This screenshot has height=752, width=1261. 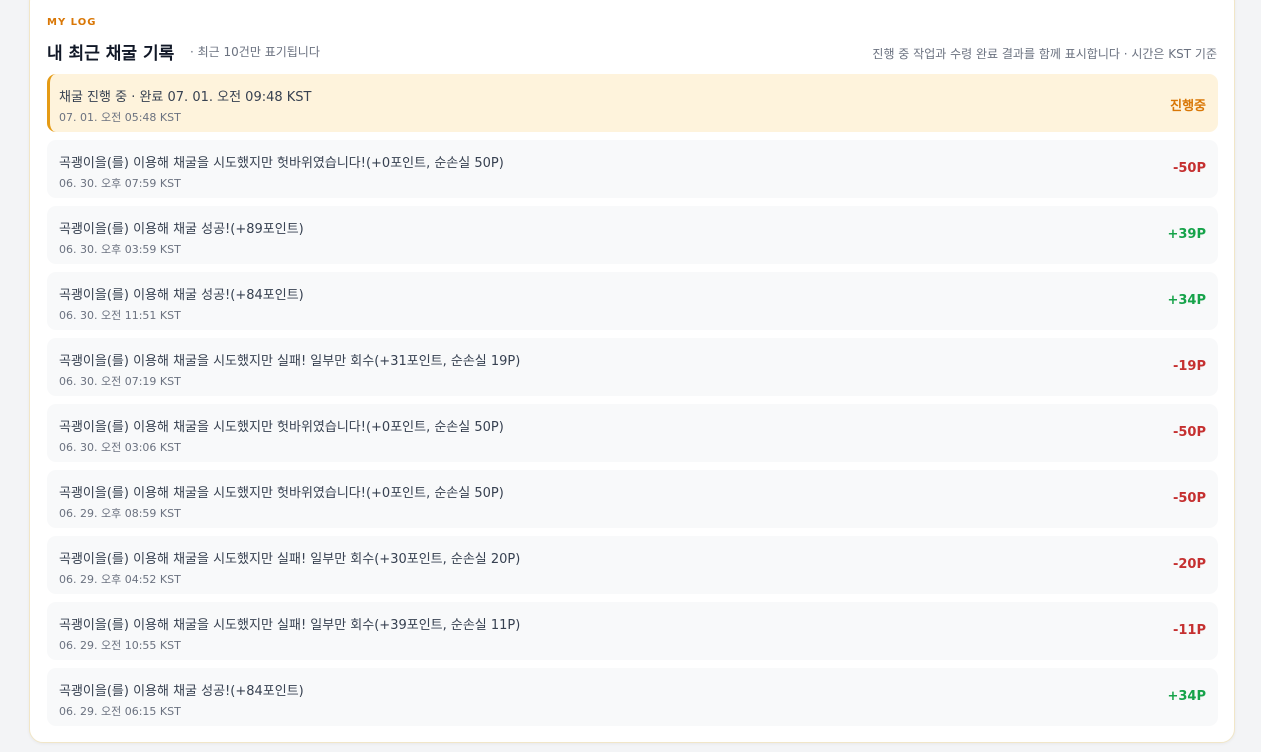 What do you see at coordinates (1188, 106) in the screenshot?
I see `status-badge: 진행중` at bounding box center [1188, 106].